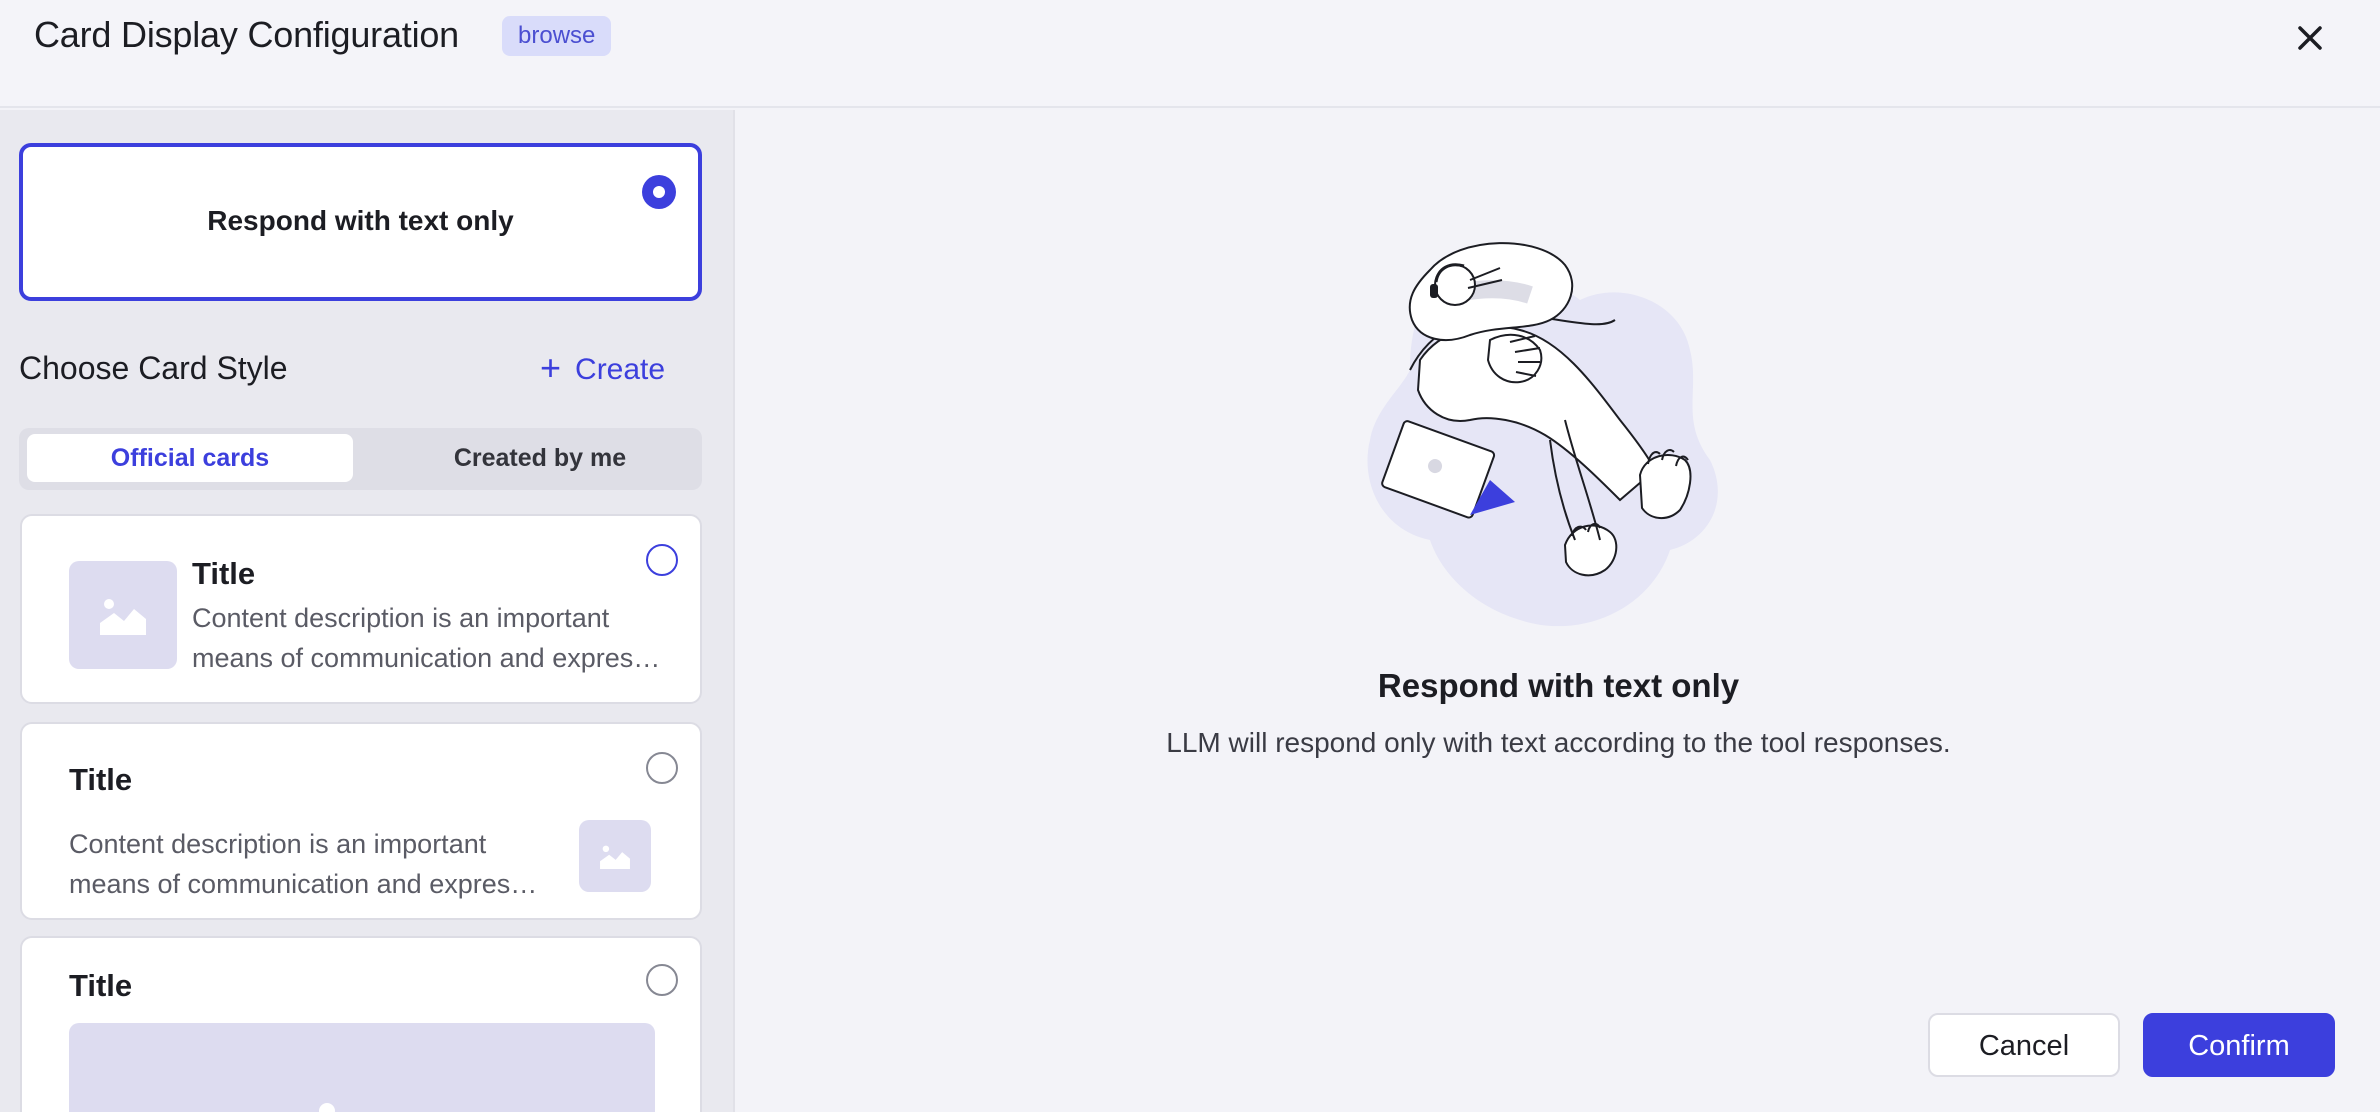 This screenshot has height=1112, width=2380. Describe the element at coordinates (557, 36) in the screenshot. I see `mode-badge: browse` at that location.